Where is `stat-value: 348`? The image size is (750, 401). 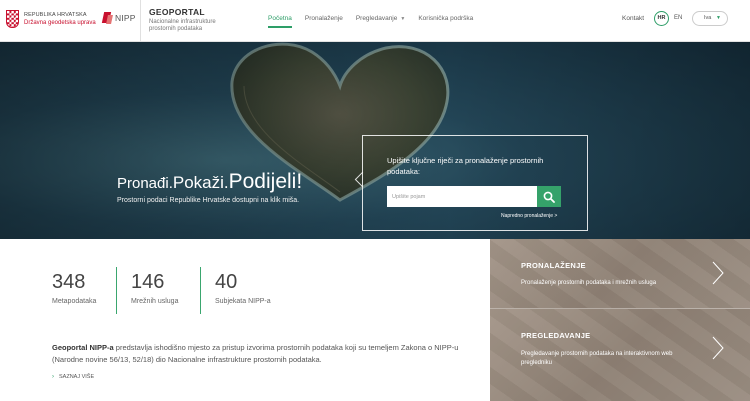
stat-value: 348 is located at coordinates (69, 282).